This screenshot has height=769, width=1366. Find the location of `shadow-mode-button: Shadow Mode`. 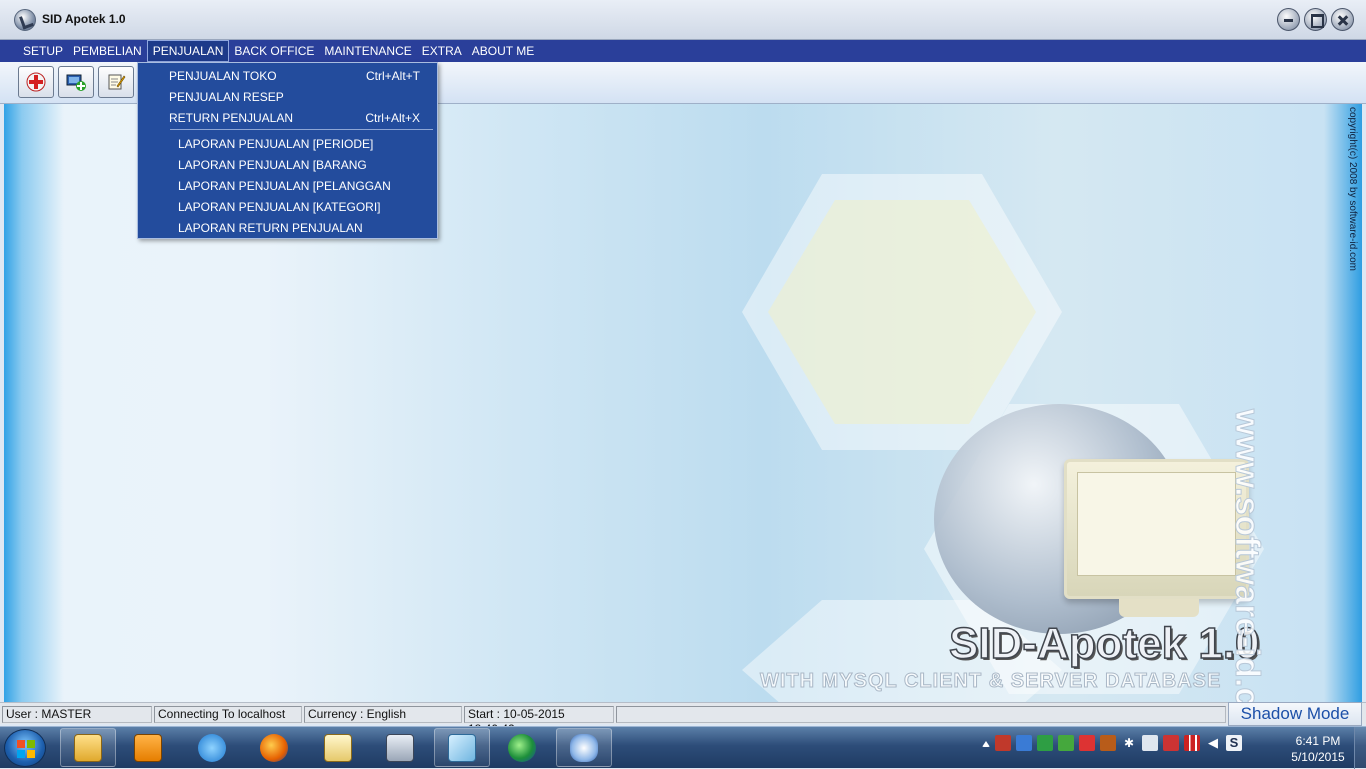

shadow-mode-button: Shadow Mode is located at coordinates (1295, 714).